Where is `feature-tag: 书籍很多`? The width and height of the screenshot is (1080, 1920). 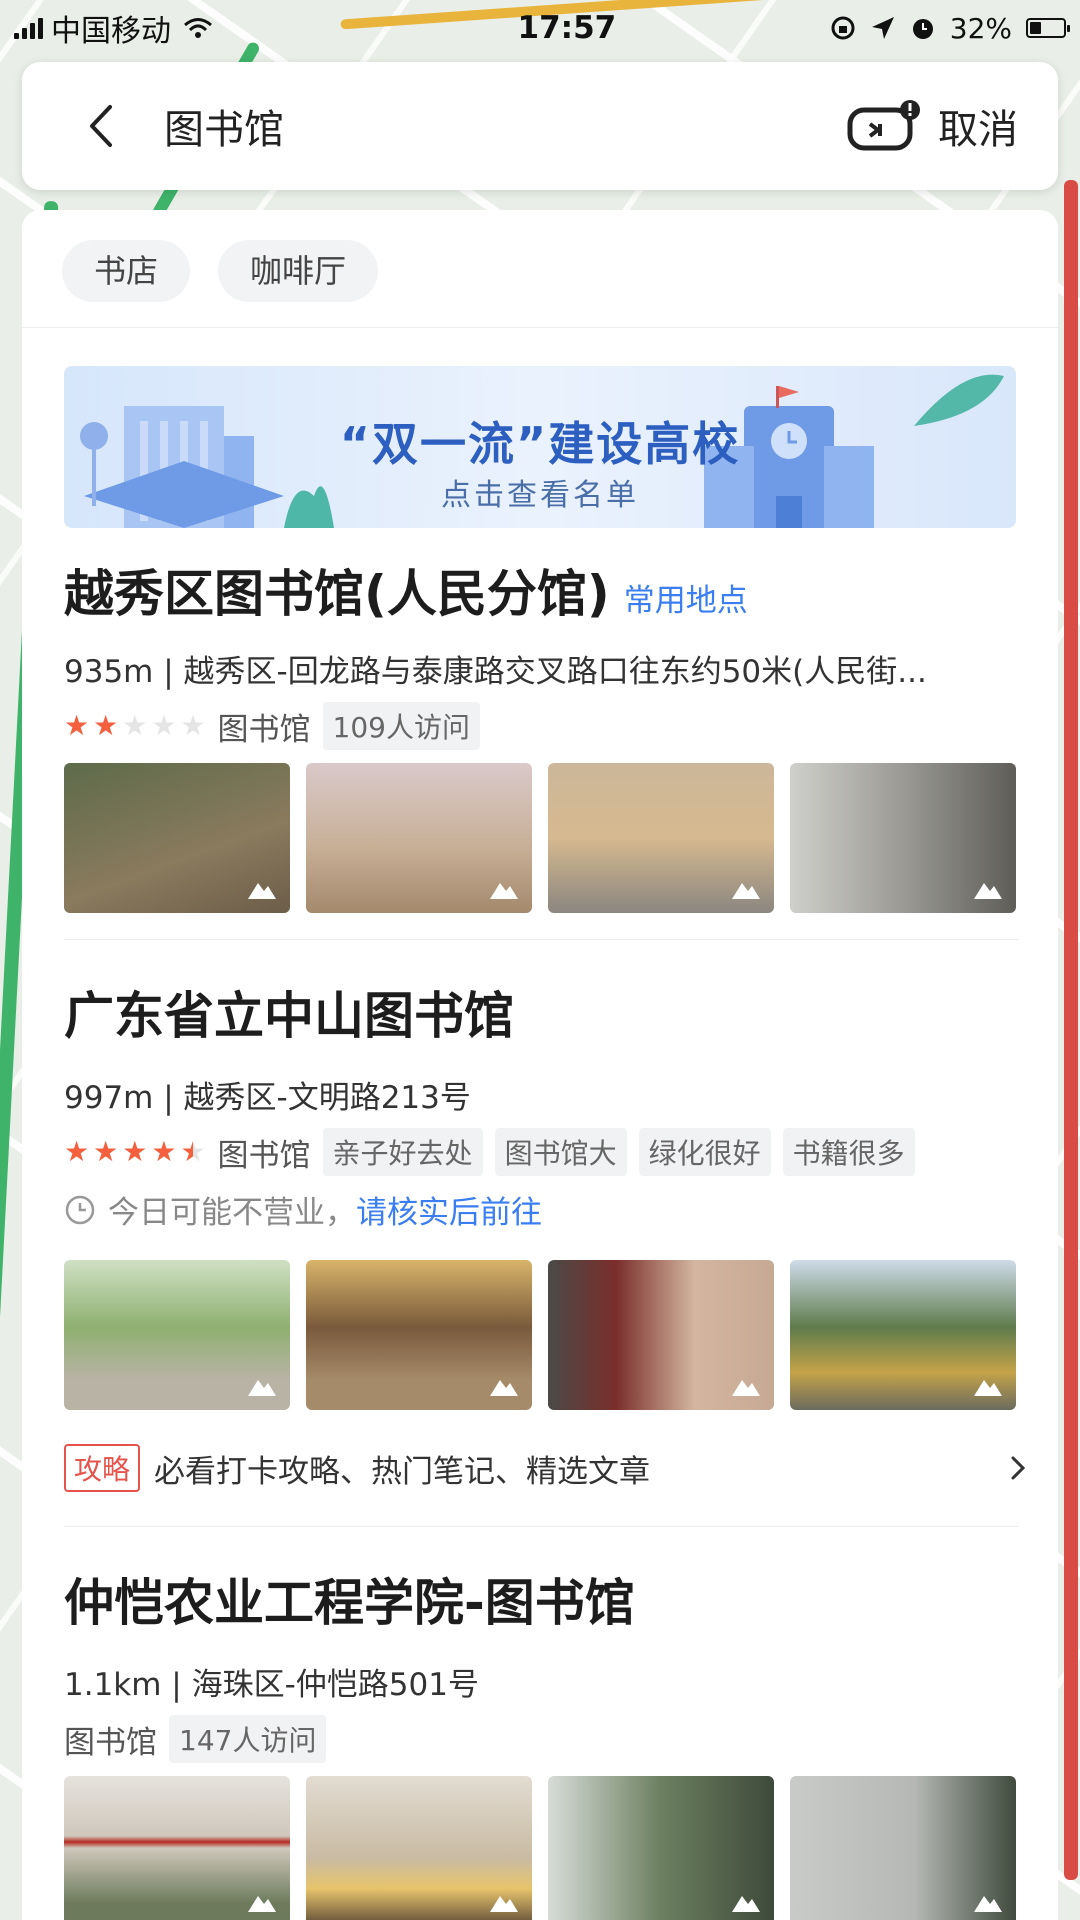
feature-tag: 书籍很多 is located at coordinates (848, 1152).